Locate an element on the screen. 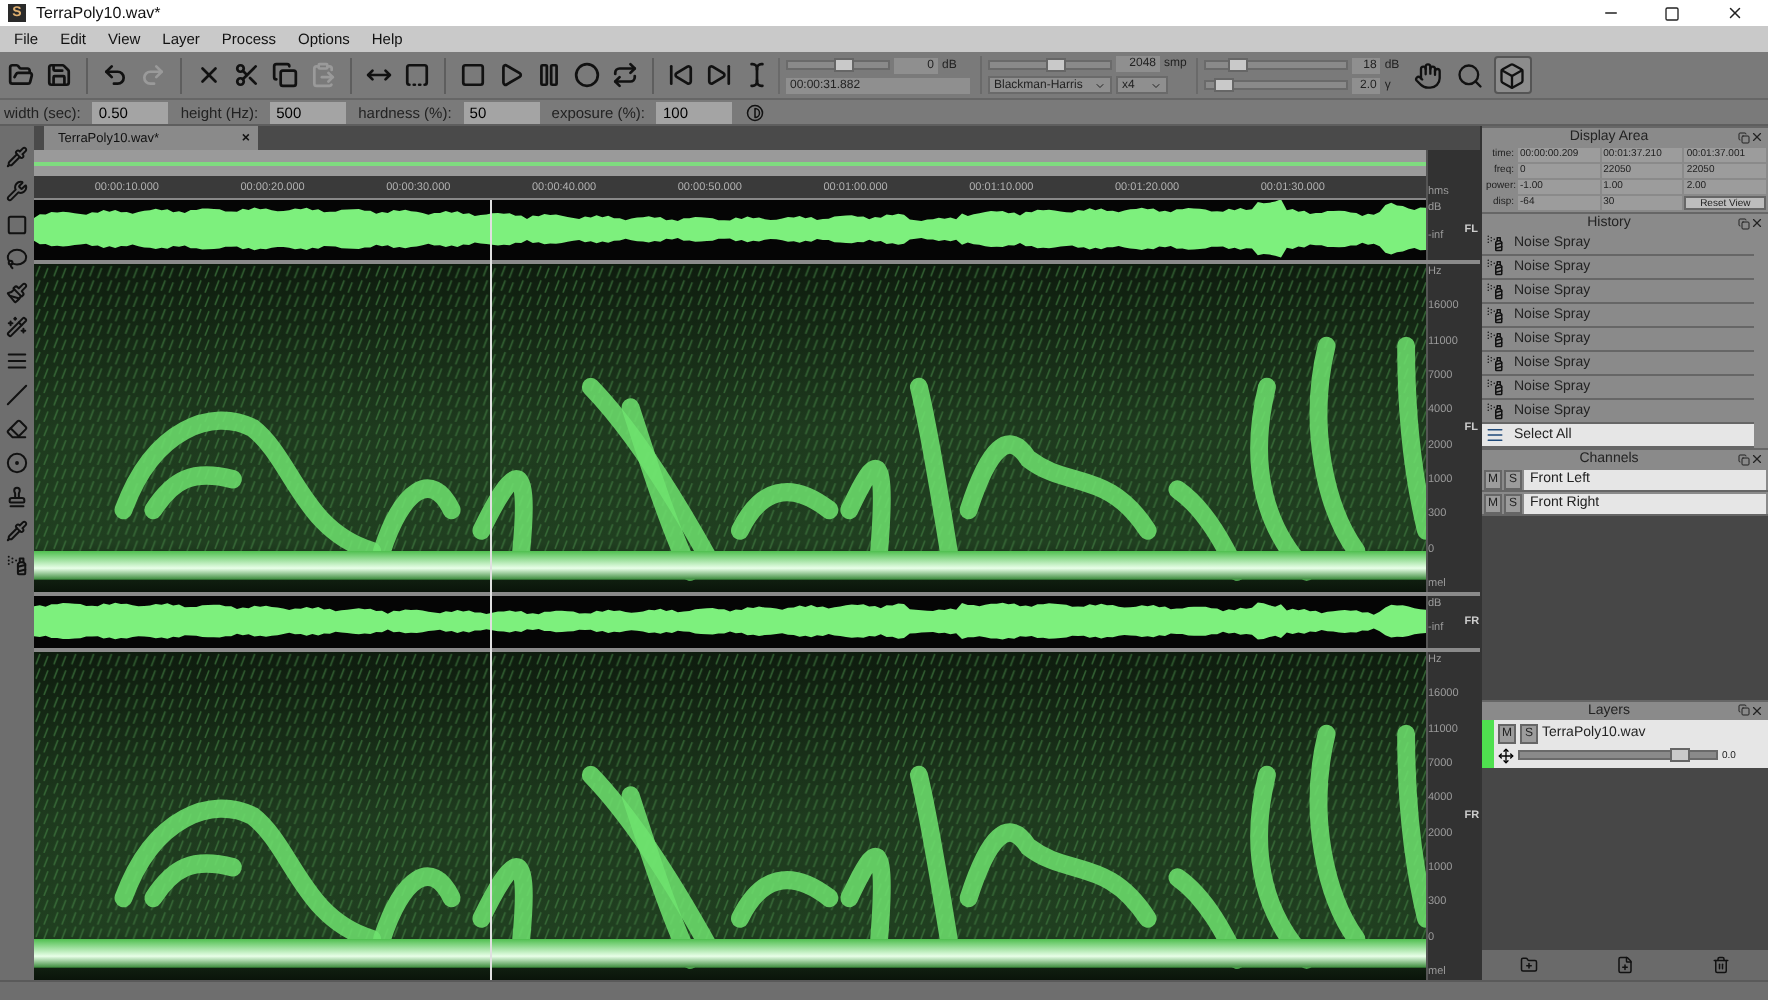  save-button is located at coordinates (59, 75).